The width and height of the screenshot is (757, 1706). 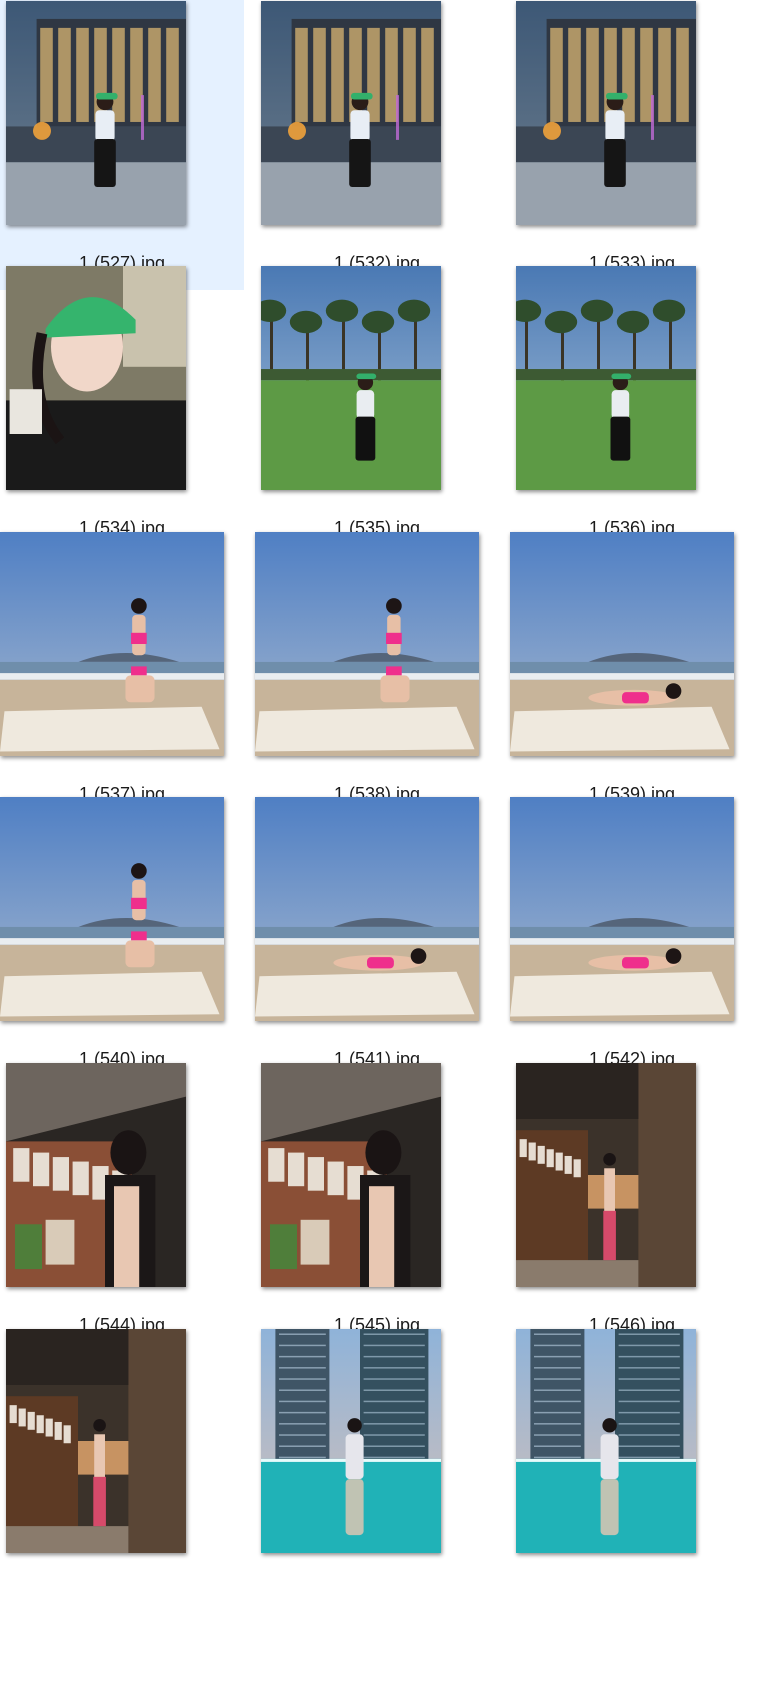 I want to click on file-item: 1 (542).jpg, so click(x=632, y=941).